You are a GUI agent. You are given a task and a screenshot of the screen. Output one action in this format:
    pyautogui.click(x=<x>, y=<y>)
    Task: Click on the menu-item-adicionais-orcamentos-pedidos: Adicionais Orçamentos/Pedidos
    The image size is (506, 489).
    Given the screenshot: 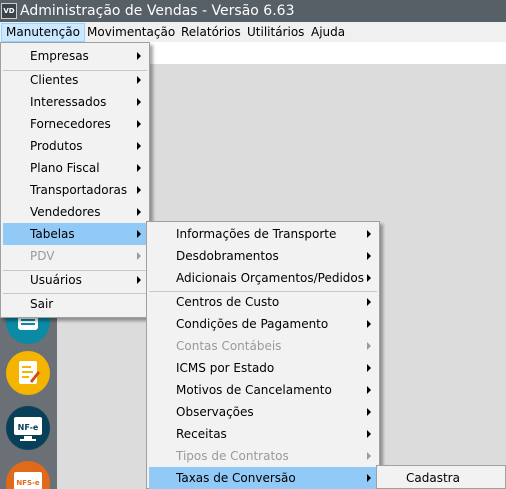 What is the action you would take?
    pyautogui.click(x=263, y=278)
    